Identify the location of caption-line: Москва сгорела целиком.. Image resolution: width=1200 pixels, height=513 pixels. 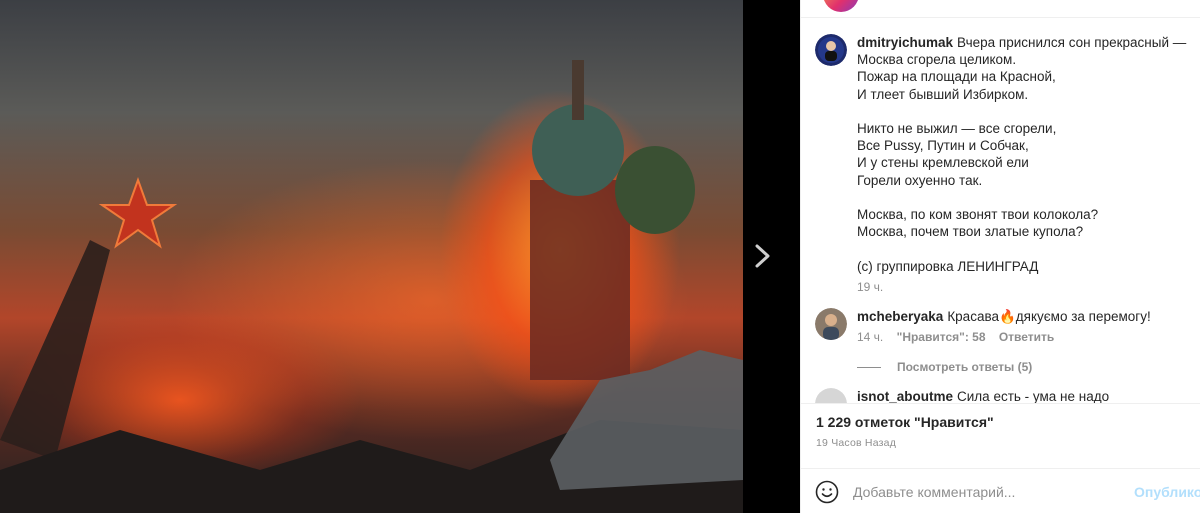
(937, 60).